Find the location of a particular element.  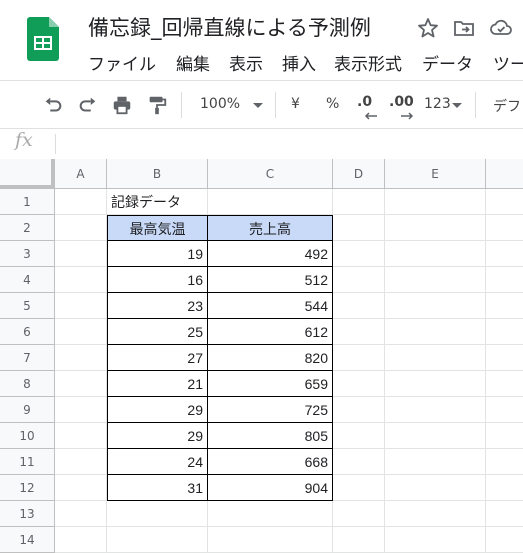

cell-e4 is located at coordinates (435, 280).